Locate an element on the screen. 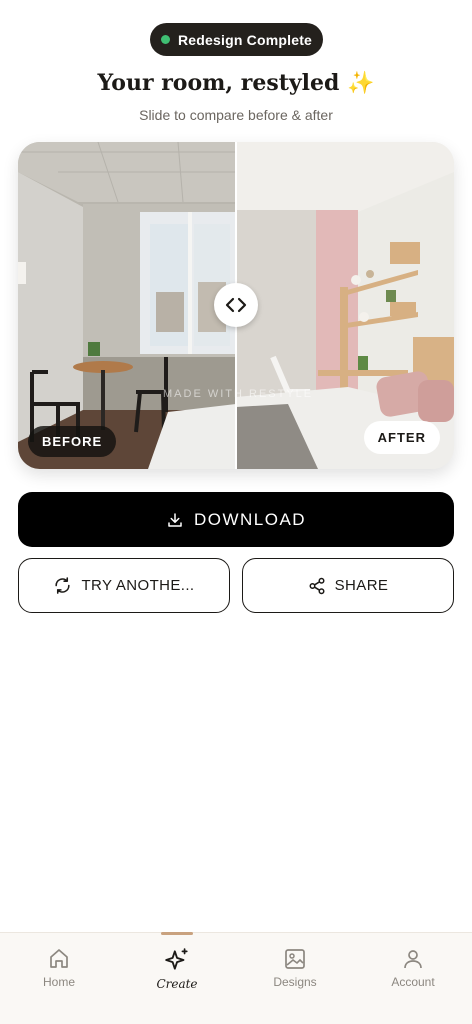  before-badge: BEFORE is located at coordinates (72, 441).